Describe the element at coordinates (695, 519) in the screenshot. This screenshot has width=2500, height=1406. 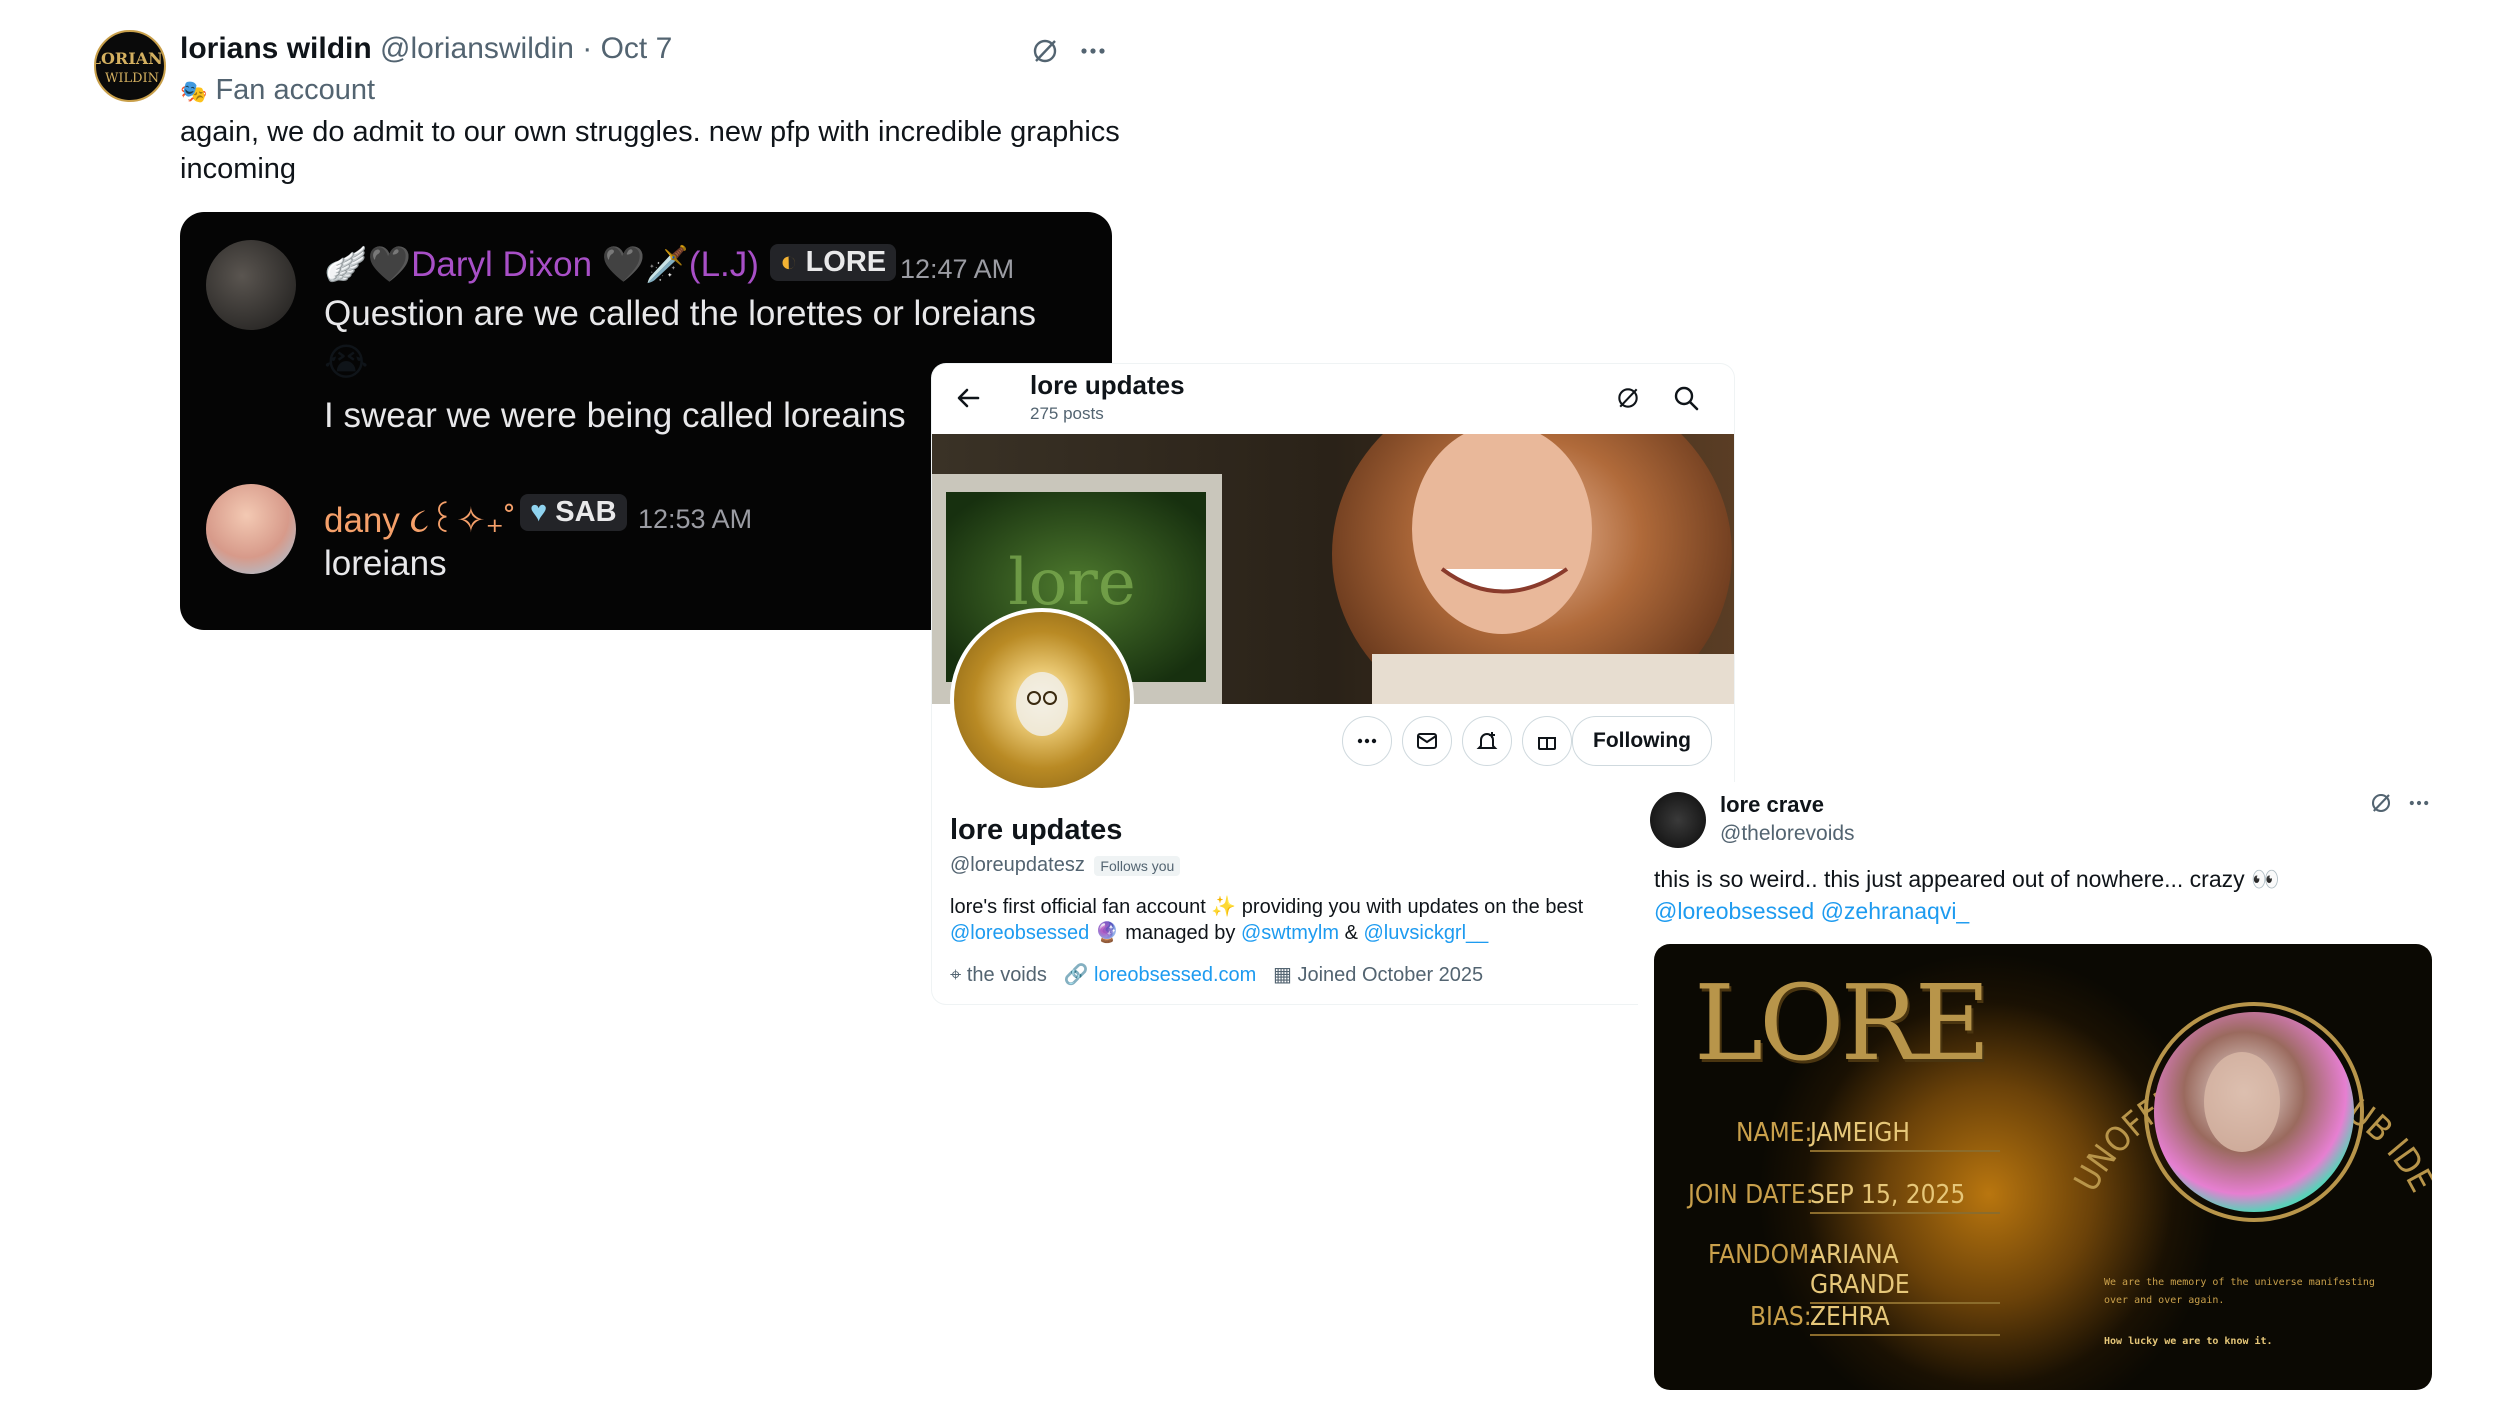
I see `msg2-time: 12:53 AM` at that location.